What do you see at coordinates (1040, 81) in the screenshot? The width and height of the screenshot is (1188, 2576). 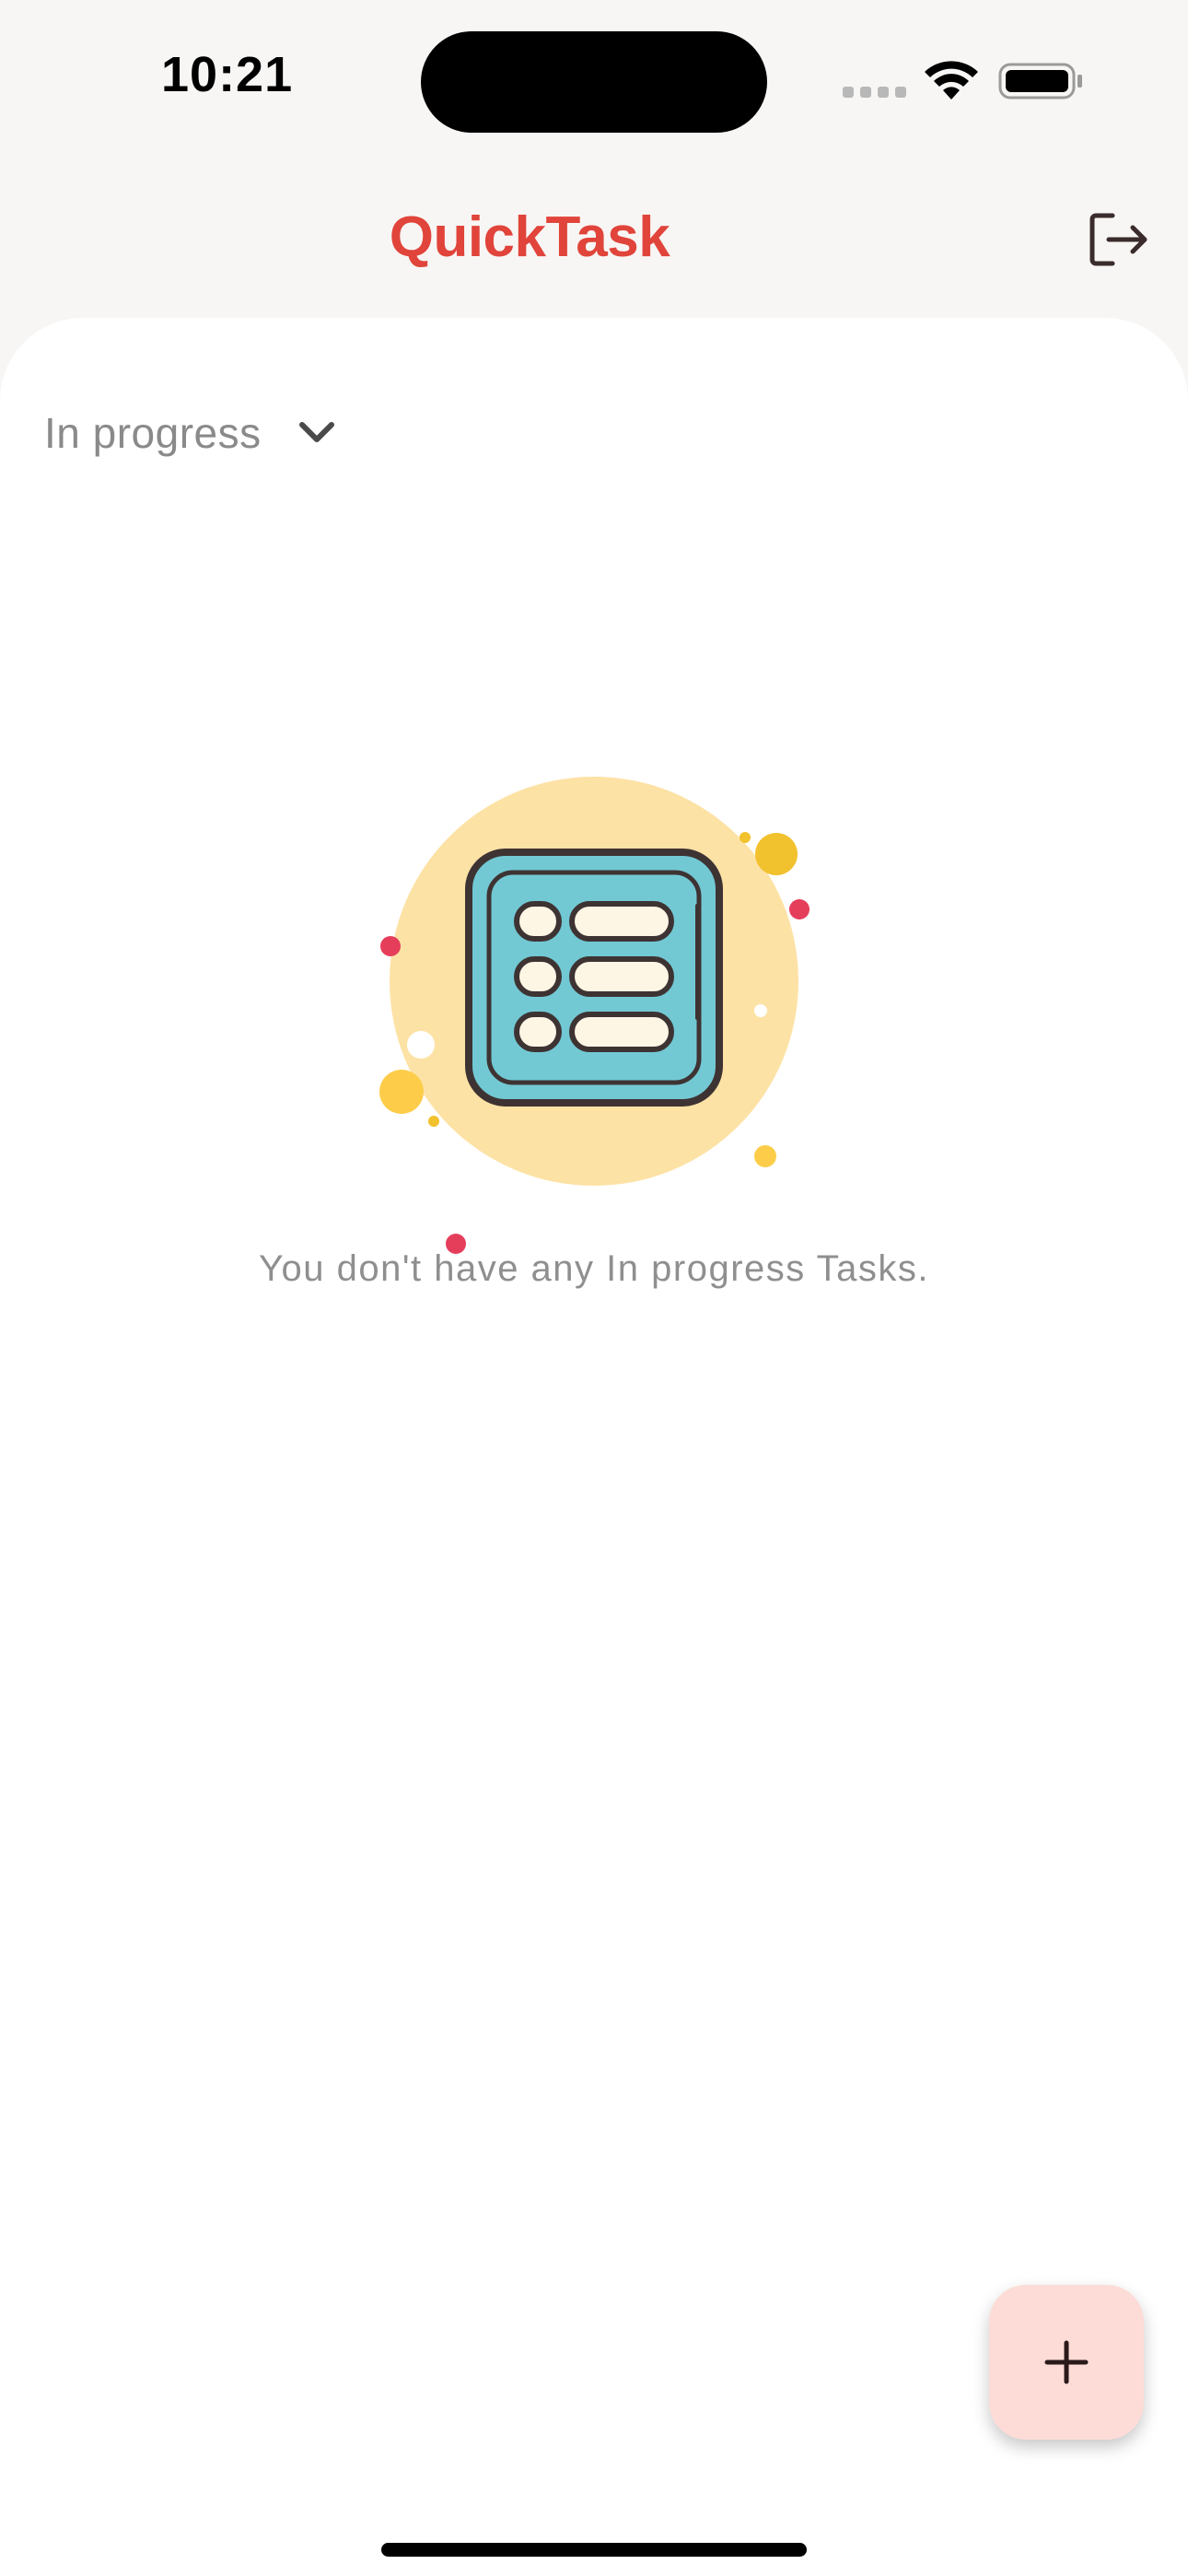 I see `battery-icon` at bounding box center [1040, 81].